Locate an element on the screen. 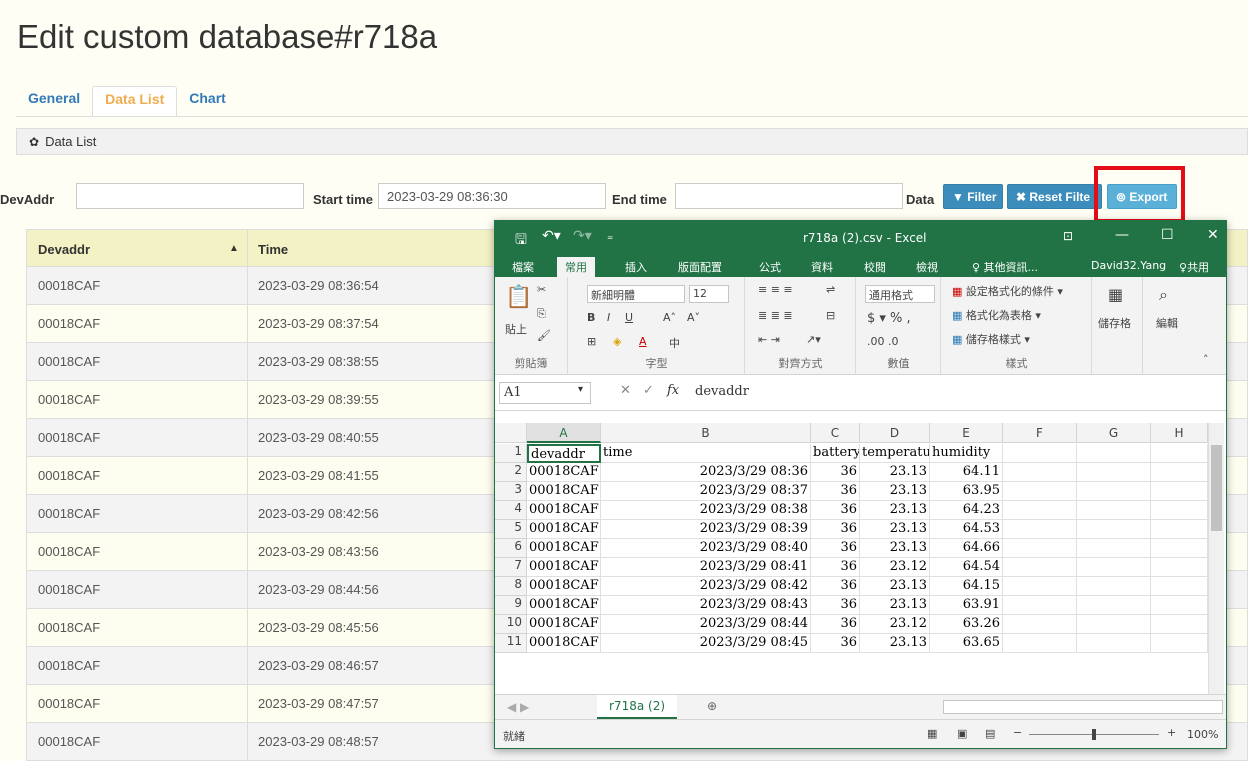 The height and width of the screenshot is (761, 1248). merge-icon: ⊟ is located at coordinates (830, 315).